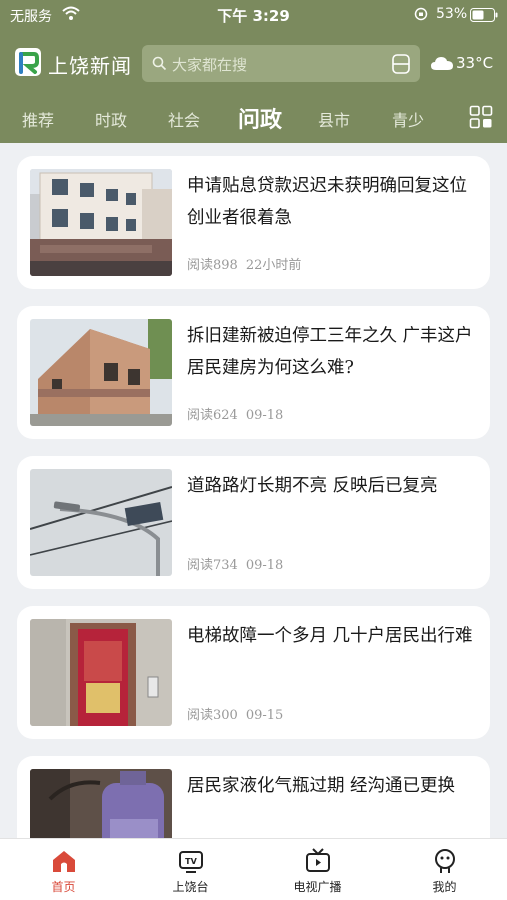 Image resolution: width=507 pixels, height=900 pixels. I want to click on article-card: 道路路灯长期不亮 反映后已复亮 阅读734 09-18, so click(253, 522).